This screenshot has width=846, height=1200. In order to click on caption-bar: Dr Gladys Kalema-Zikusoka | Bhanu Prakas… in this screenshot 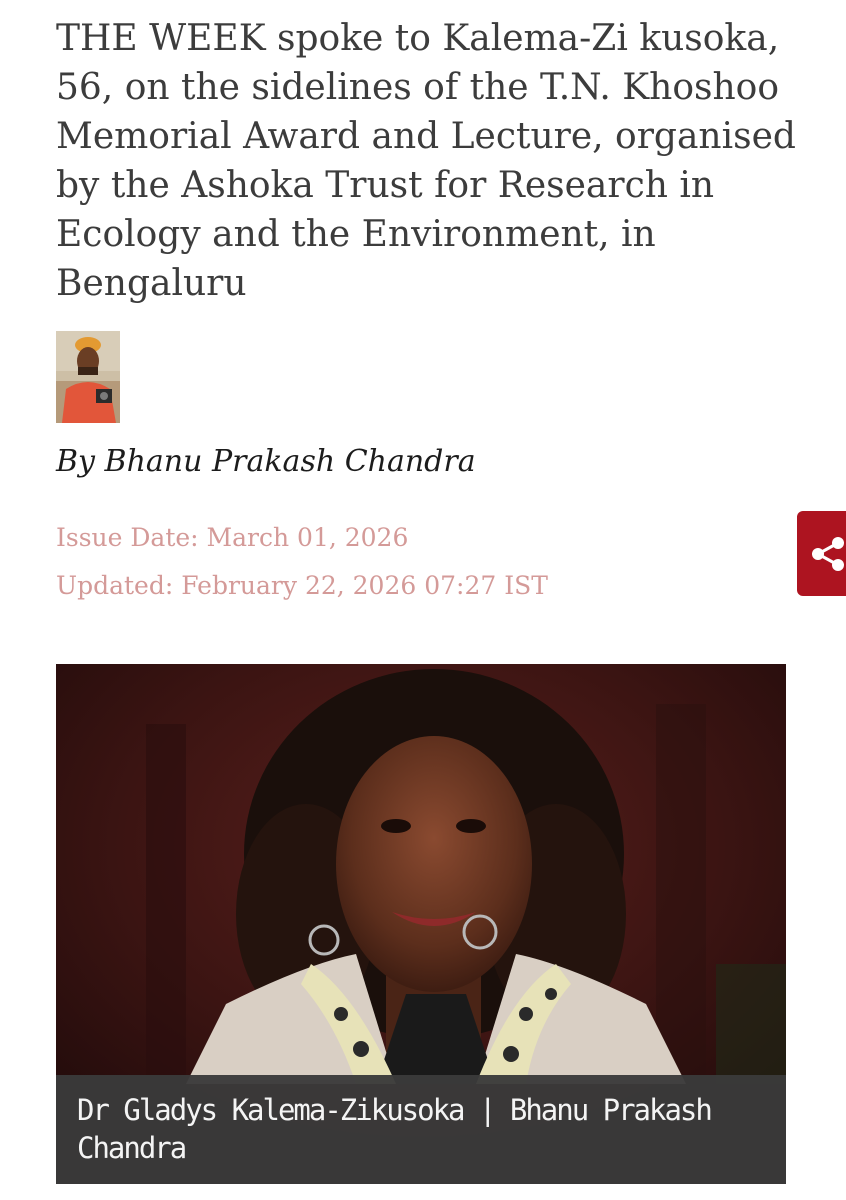, I will do `click(421, 1129)`.